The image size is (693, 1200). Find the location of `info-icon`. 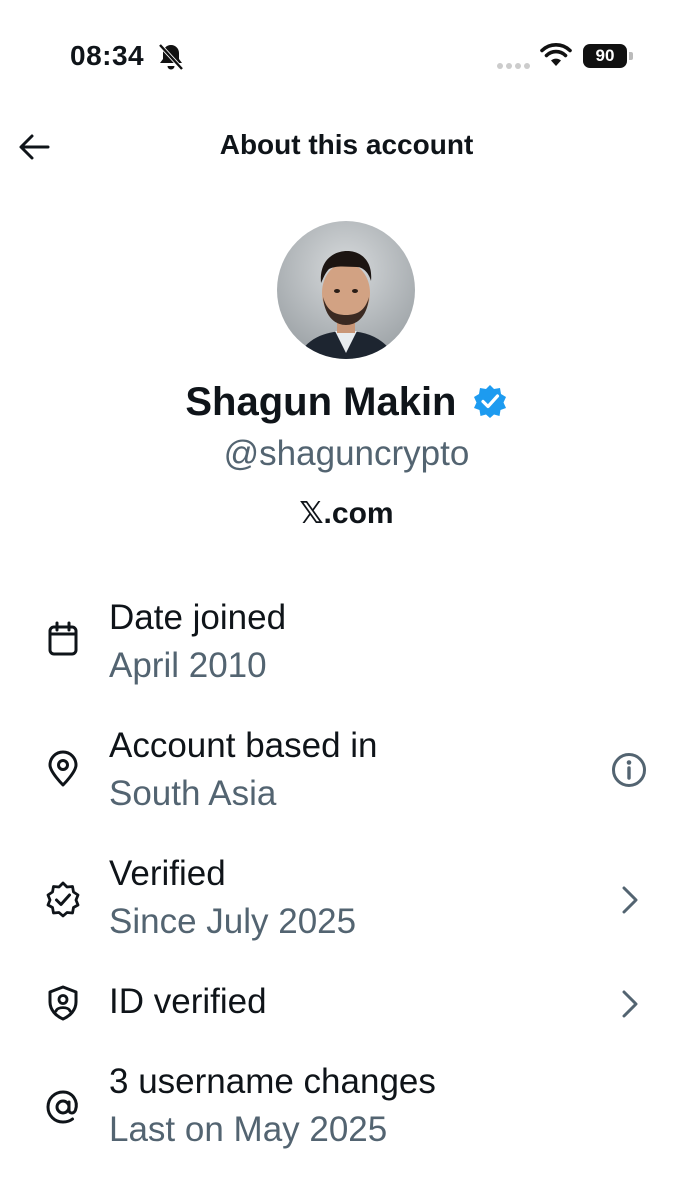

info-icon is located at coordinates (629, 770).